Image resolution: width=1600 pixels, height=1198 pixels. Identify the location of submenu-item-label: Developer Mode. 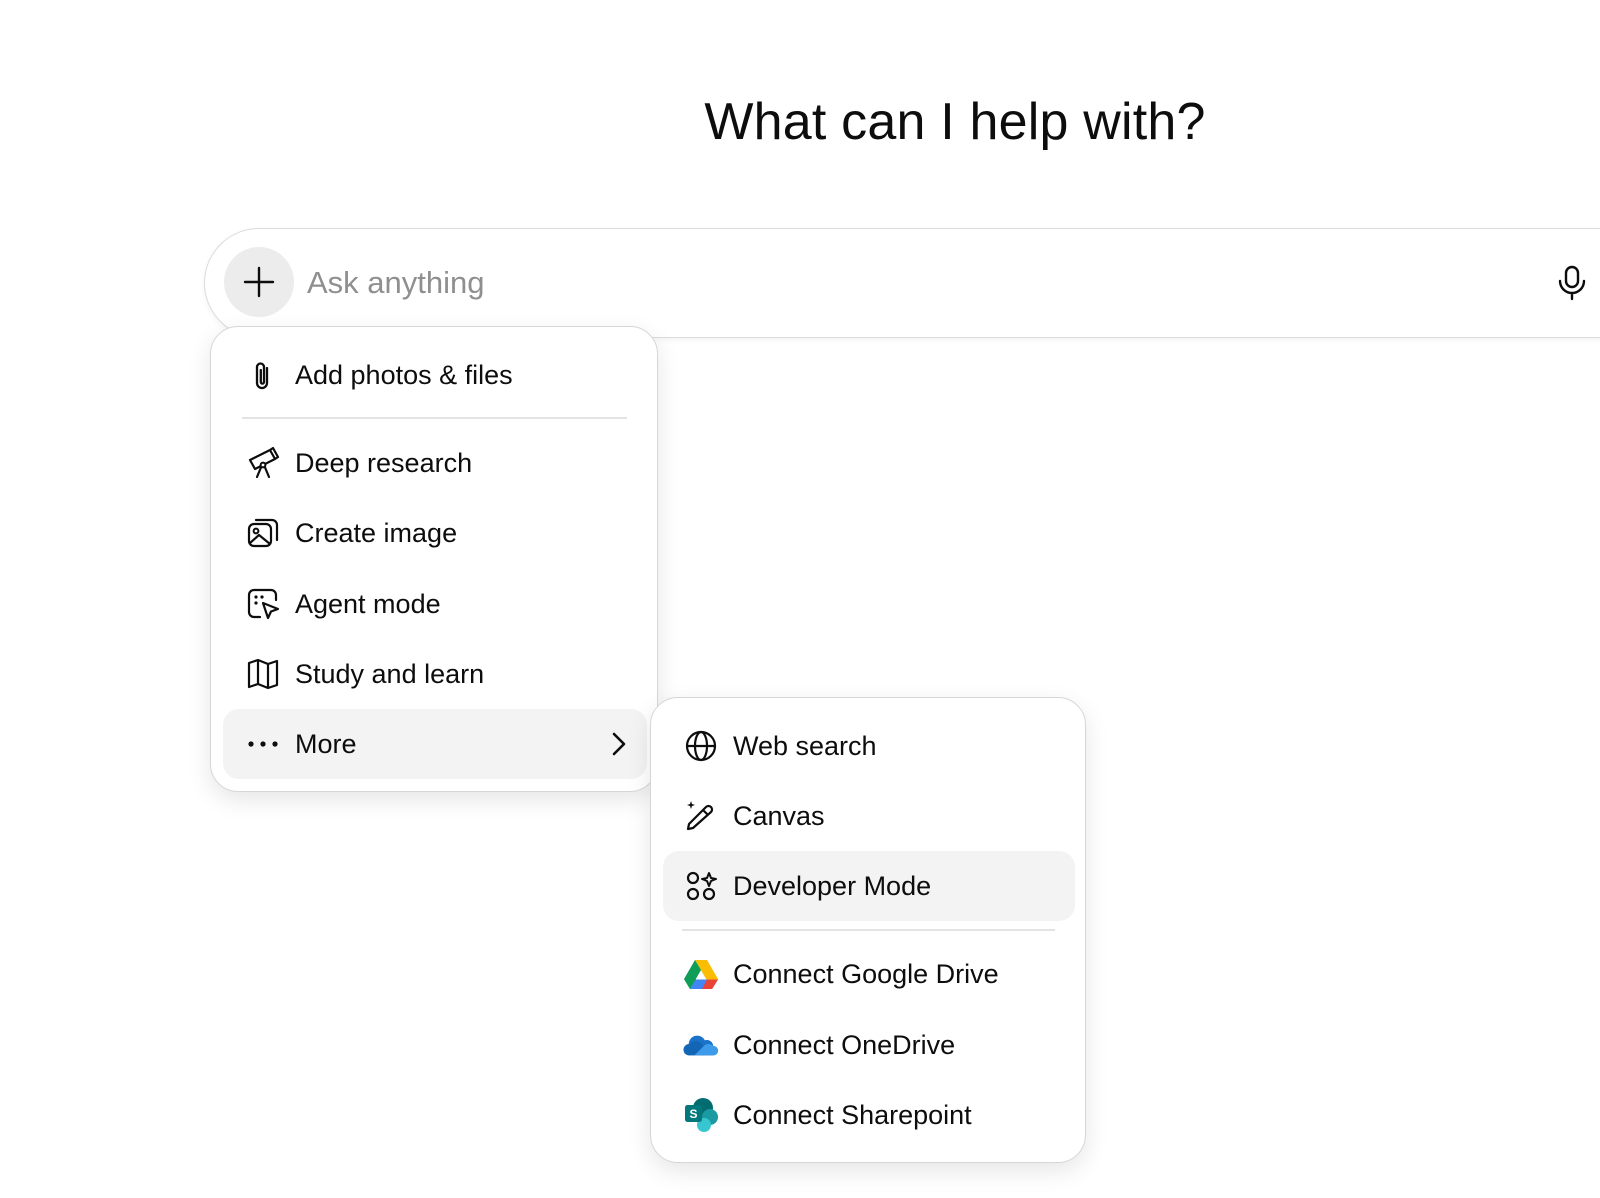
(832, 885).